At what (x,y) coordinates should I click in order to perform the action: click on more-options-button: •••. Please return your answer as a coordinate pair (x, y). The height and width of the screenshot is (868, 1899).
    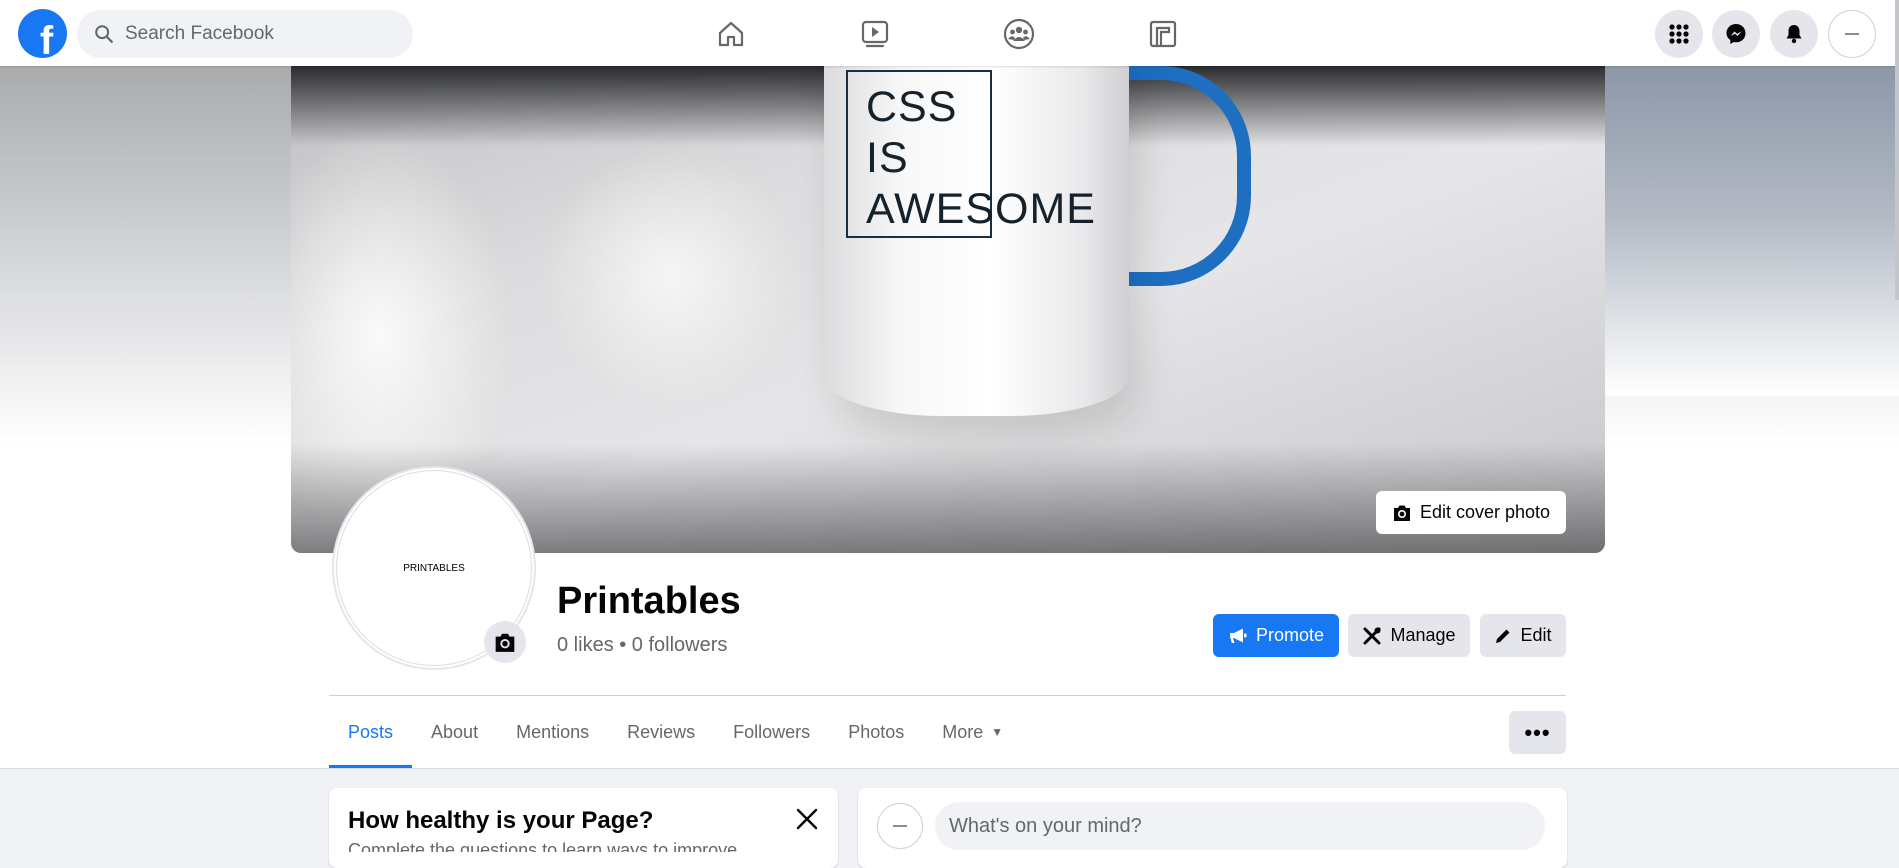
    Looking at the image, I should click on (1537, 732).